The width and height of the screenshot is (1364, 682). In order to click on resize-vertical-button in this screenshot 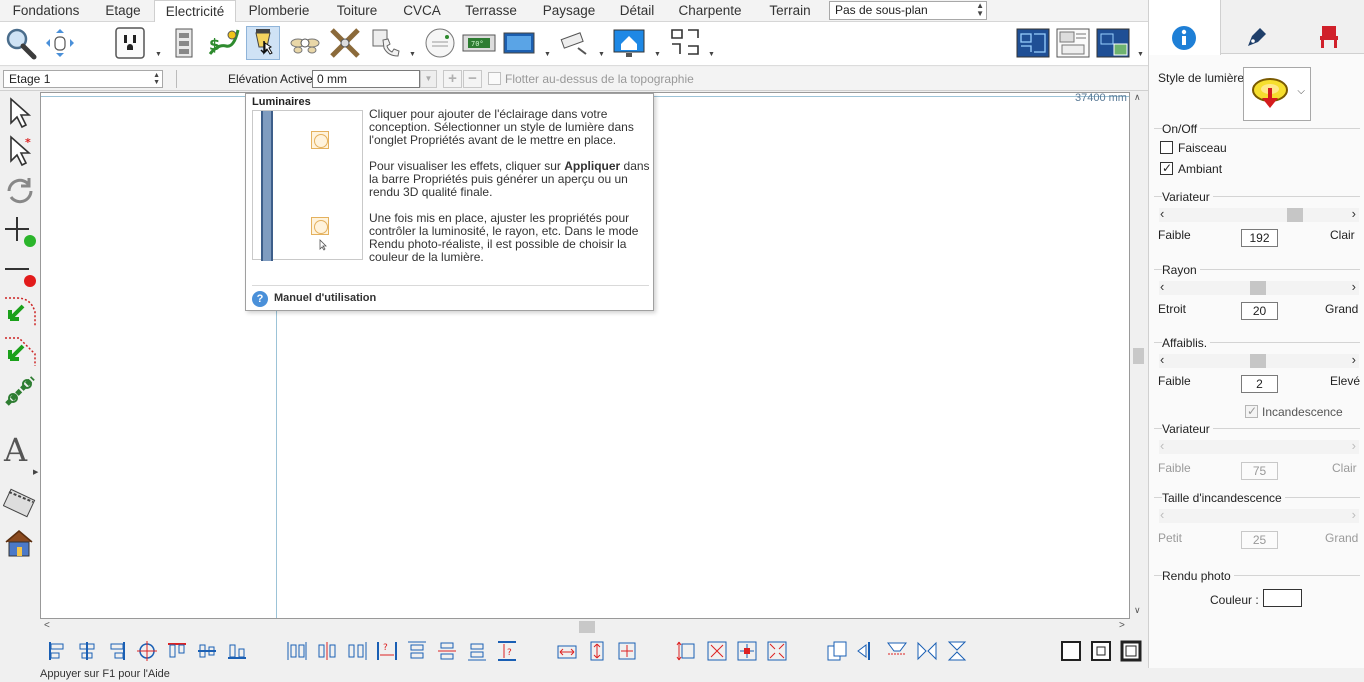, I will do `click(687, 651)`.